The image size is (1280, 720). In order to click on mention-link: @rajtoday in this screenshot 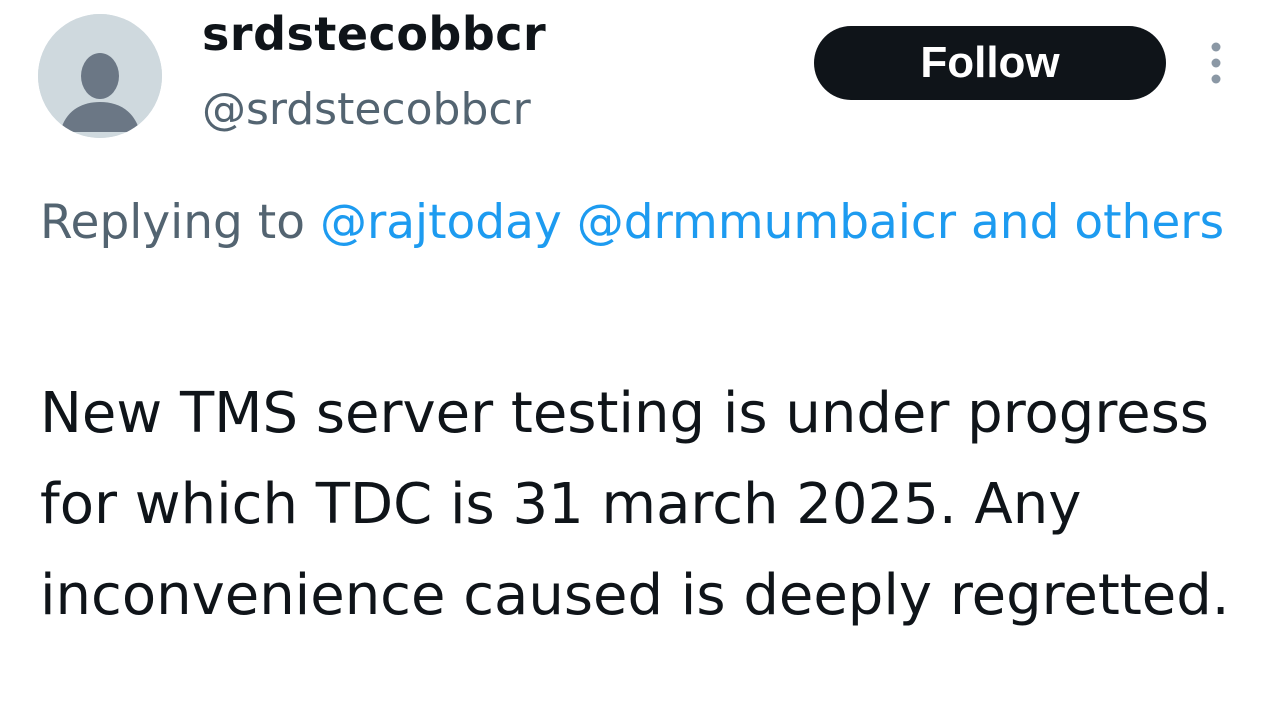, I will do `click(441, 222)`.